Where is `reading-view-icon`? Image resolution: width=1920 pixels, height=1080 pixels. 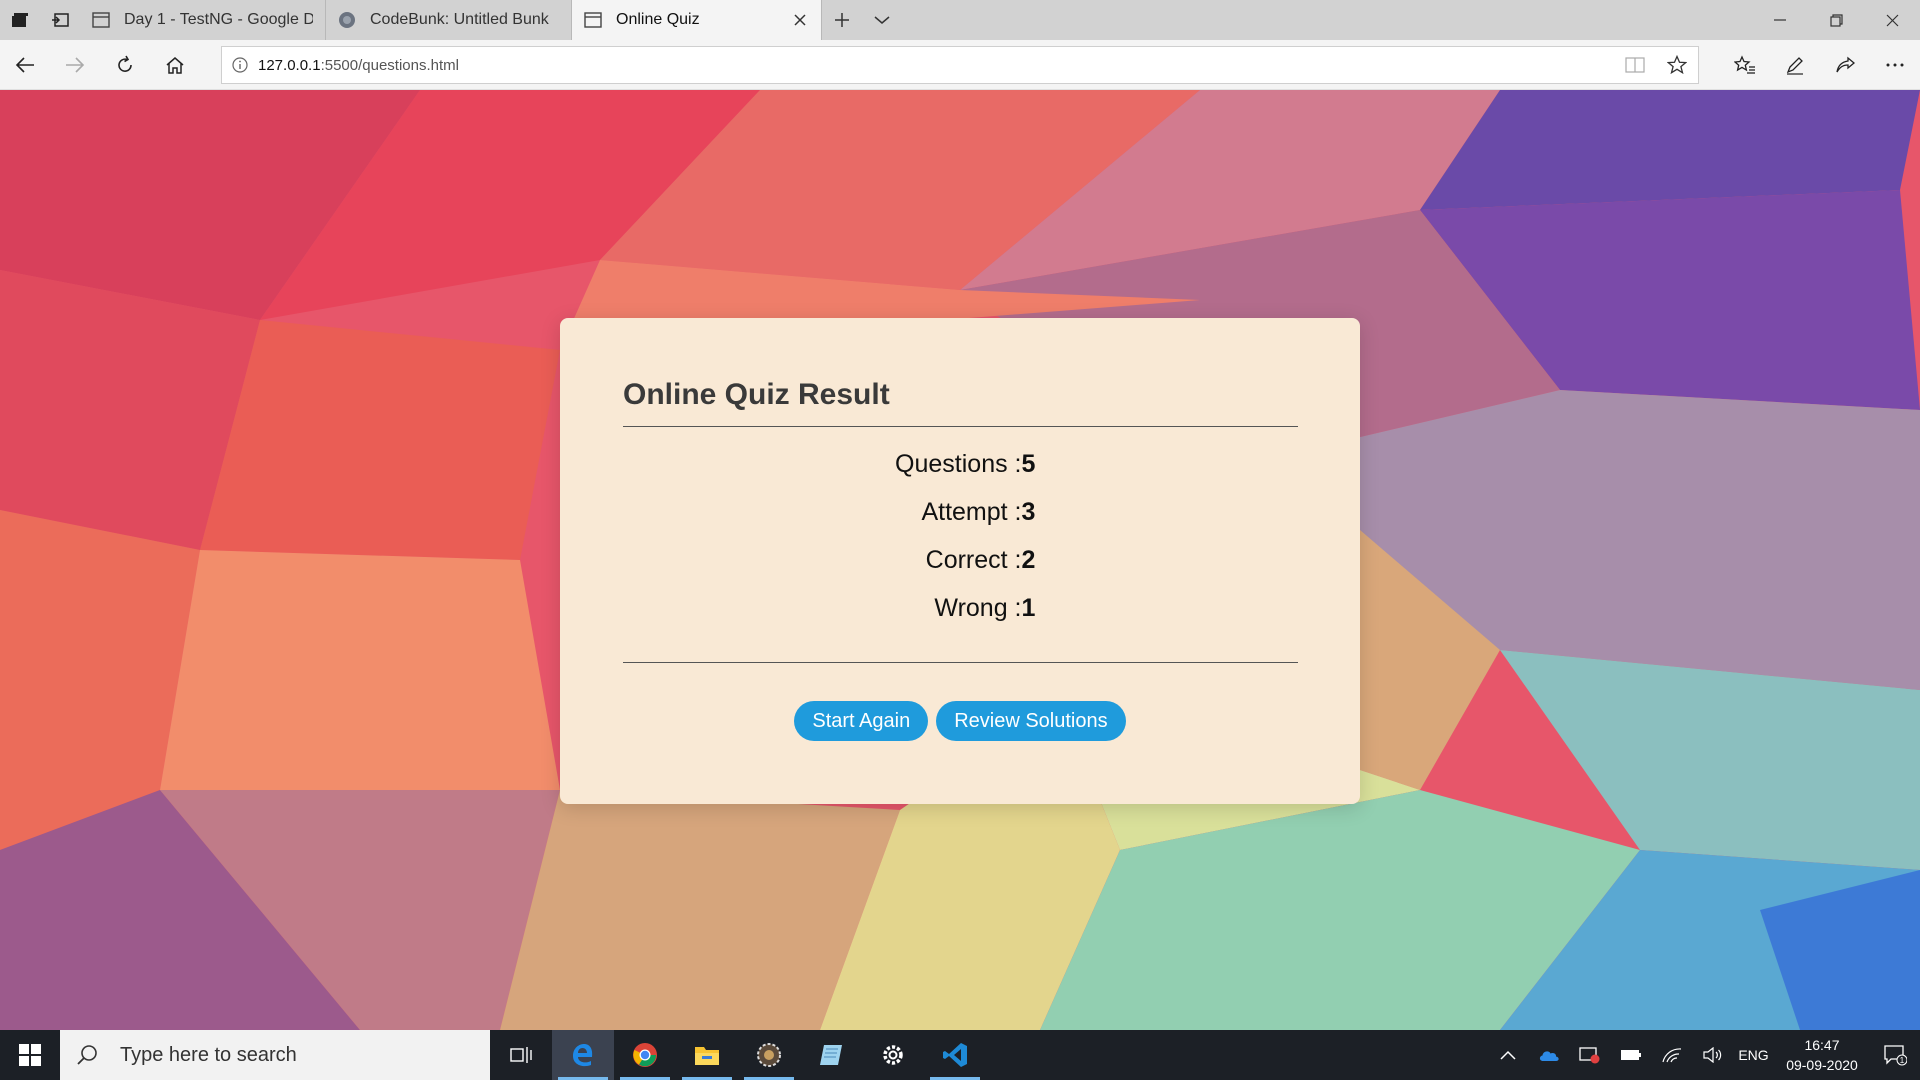 reading-view-icon is located at coordinates (1635, 65).